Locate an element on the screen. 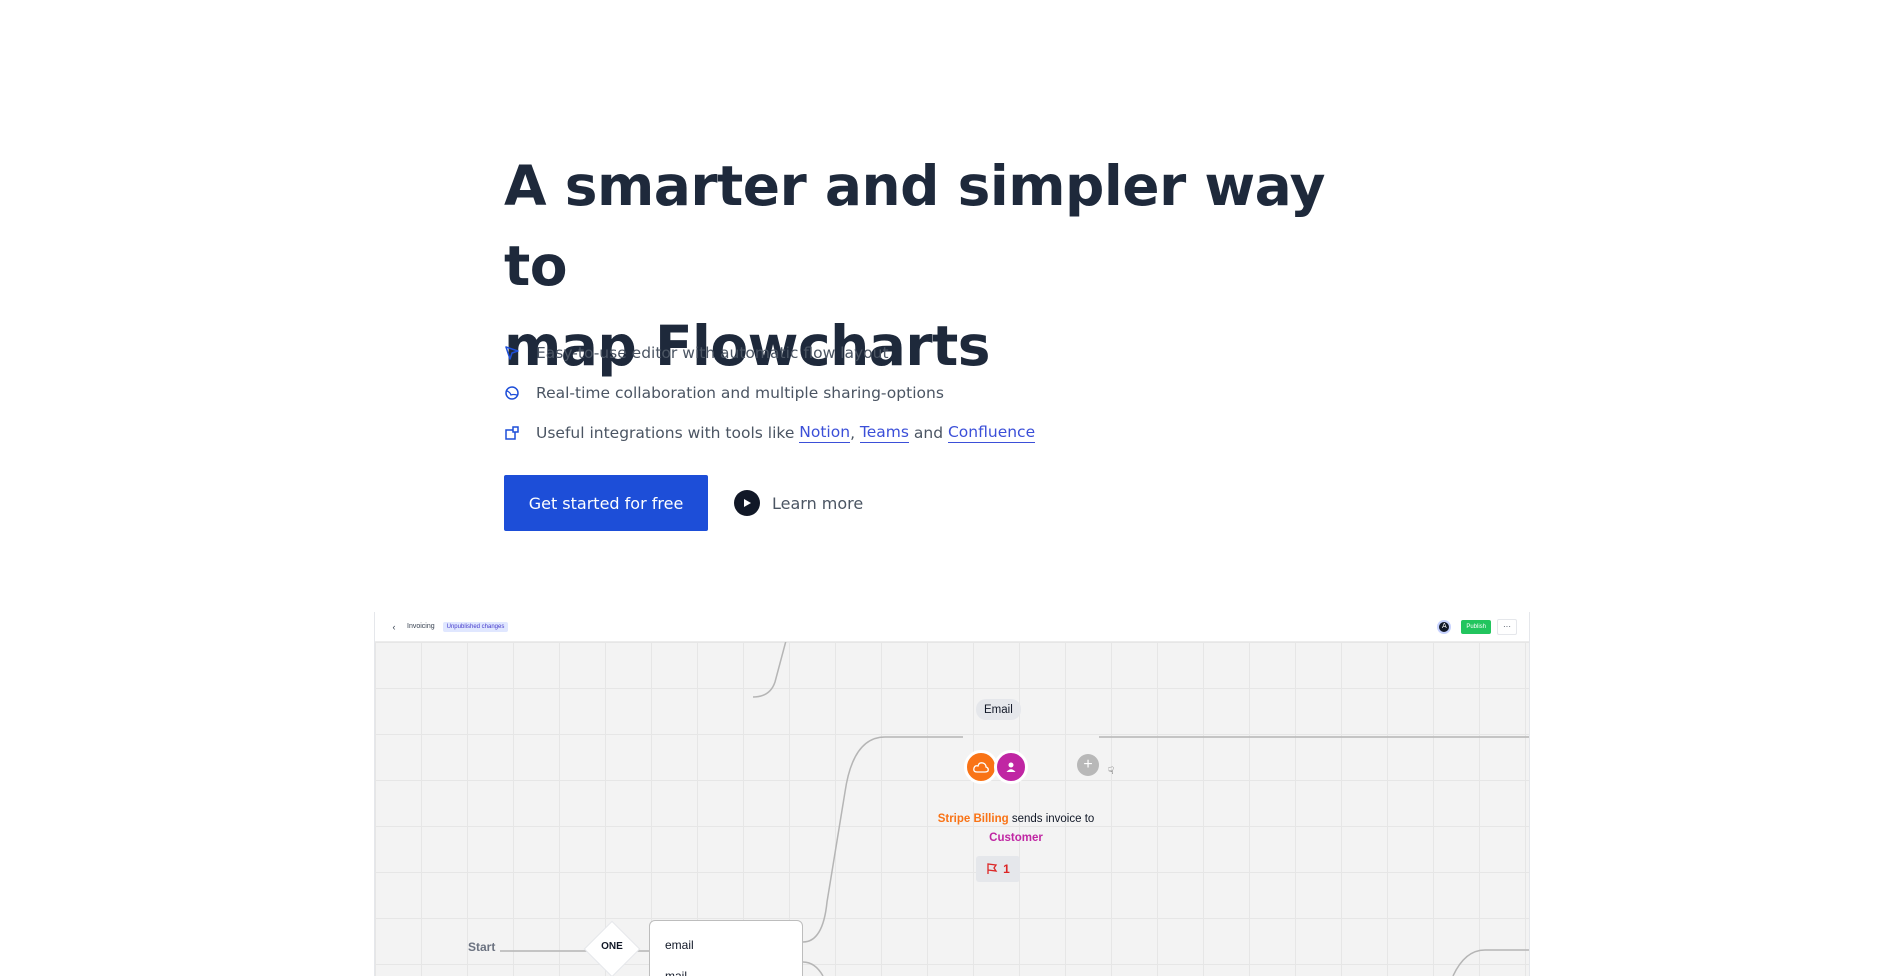 The height and width of the screenshot is (976, 1900). flag-count: 1 is located at coordinates (1006, 869).